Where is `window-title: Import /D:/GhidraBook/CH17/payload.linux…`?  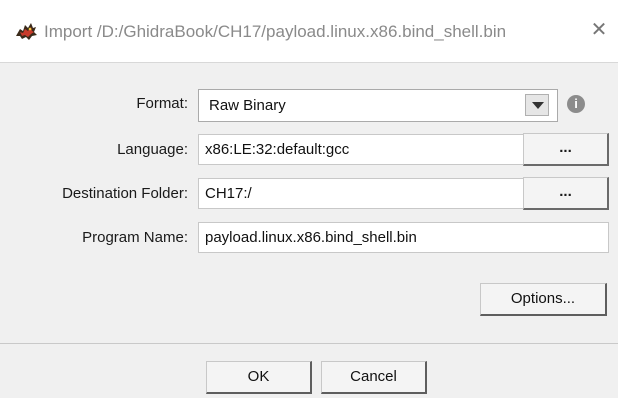
window-title: Import /D:/GhidraBook/CH17/payload.linux… is located at coordinates (275, 31).